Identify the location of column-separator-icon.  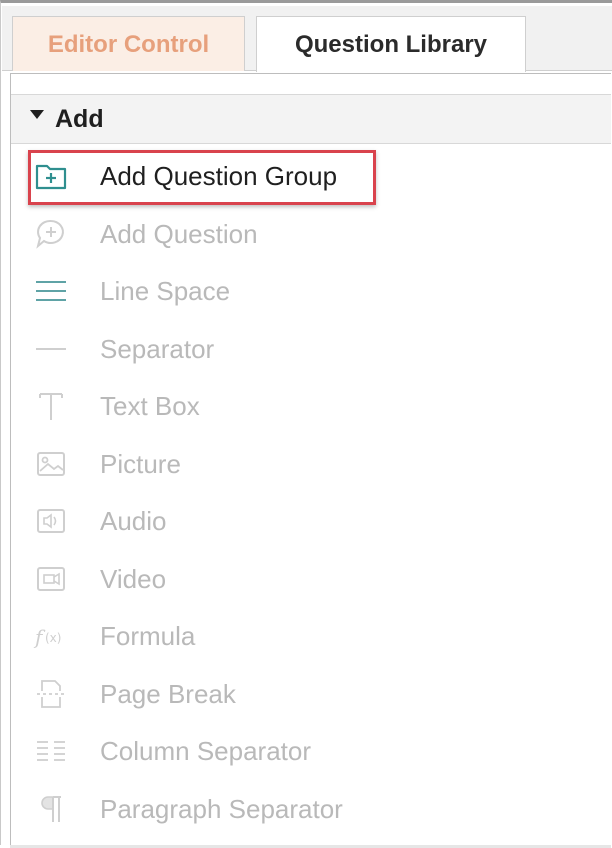
(51, 751).